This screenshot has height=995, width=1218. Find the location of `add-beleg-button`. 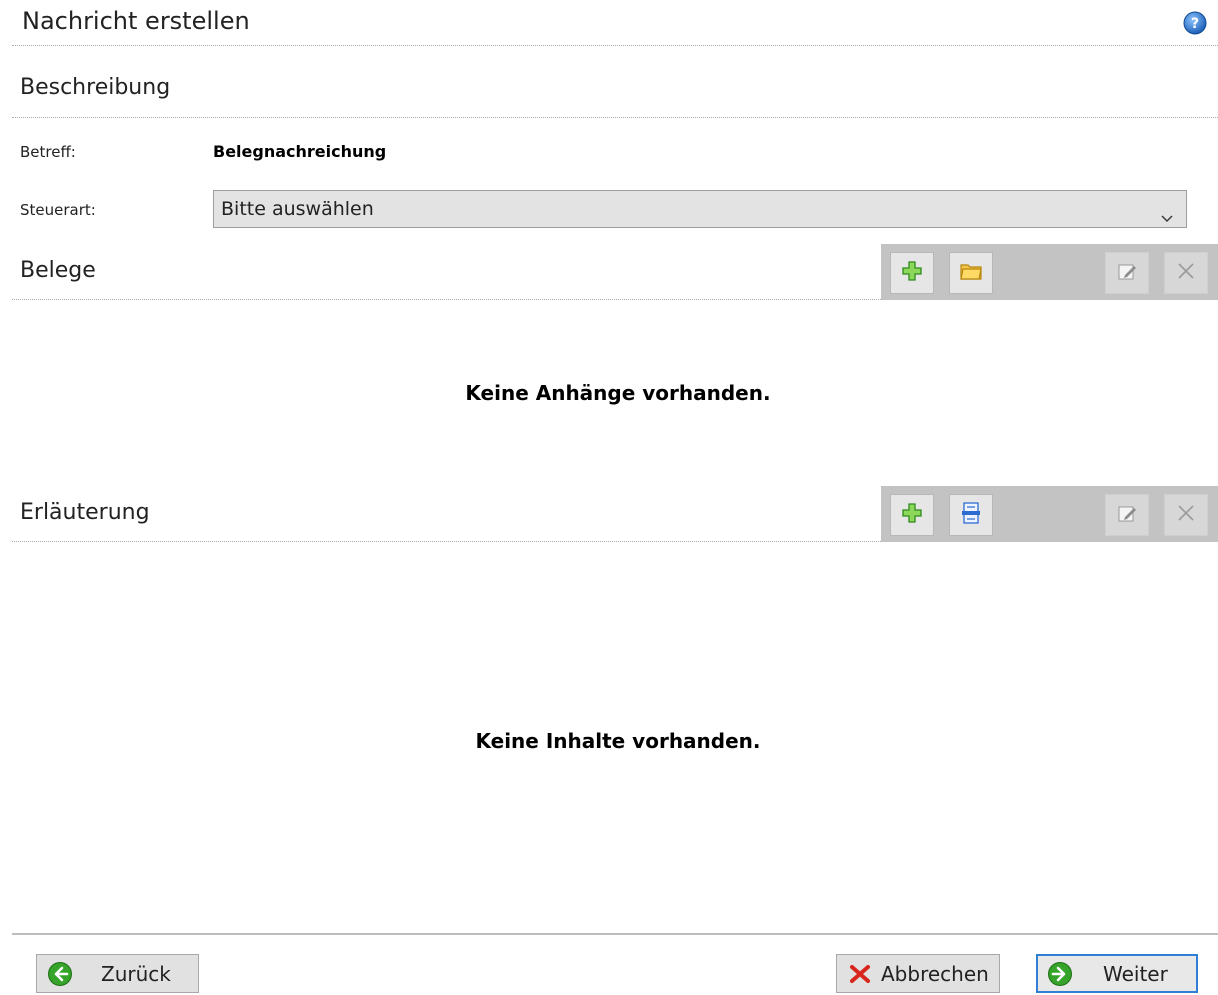

add-beleg-button is located at coordinates (912, 273).